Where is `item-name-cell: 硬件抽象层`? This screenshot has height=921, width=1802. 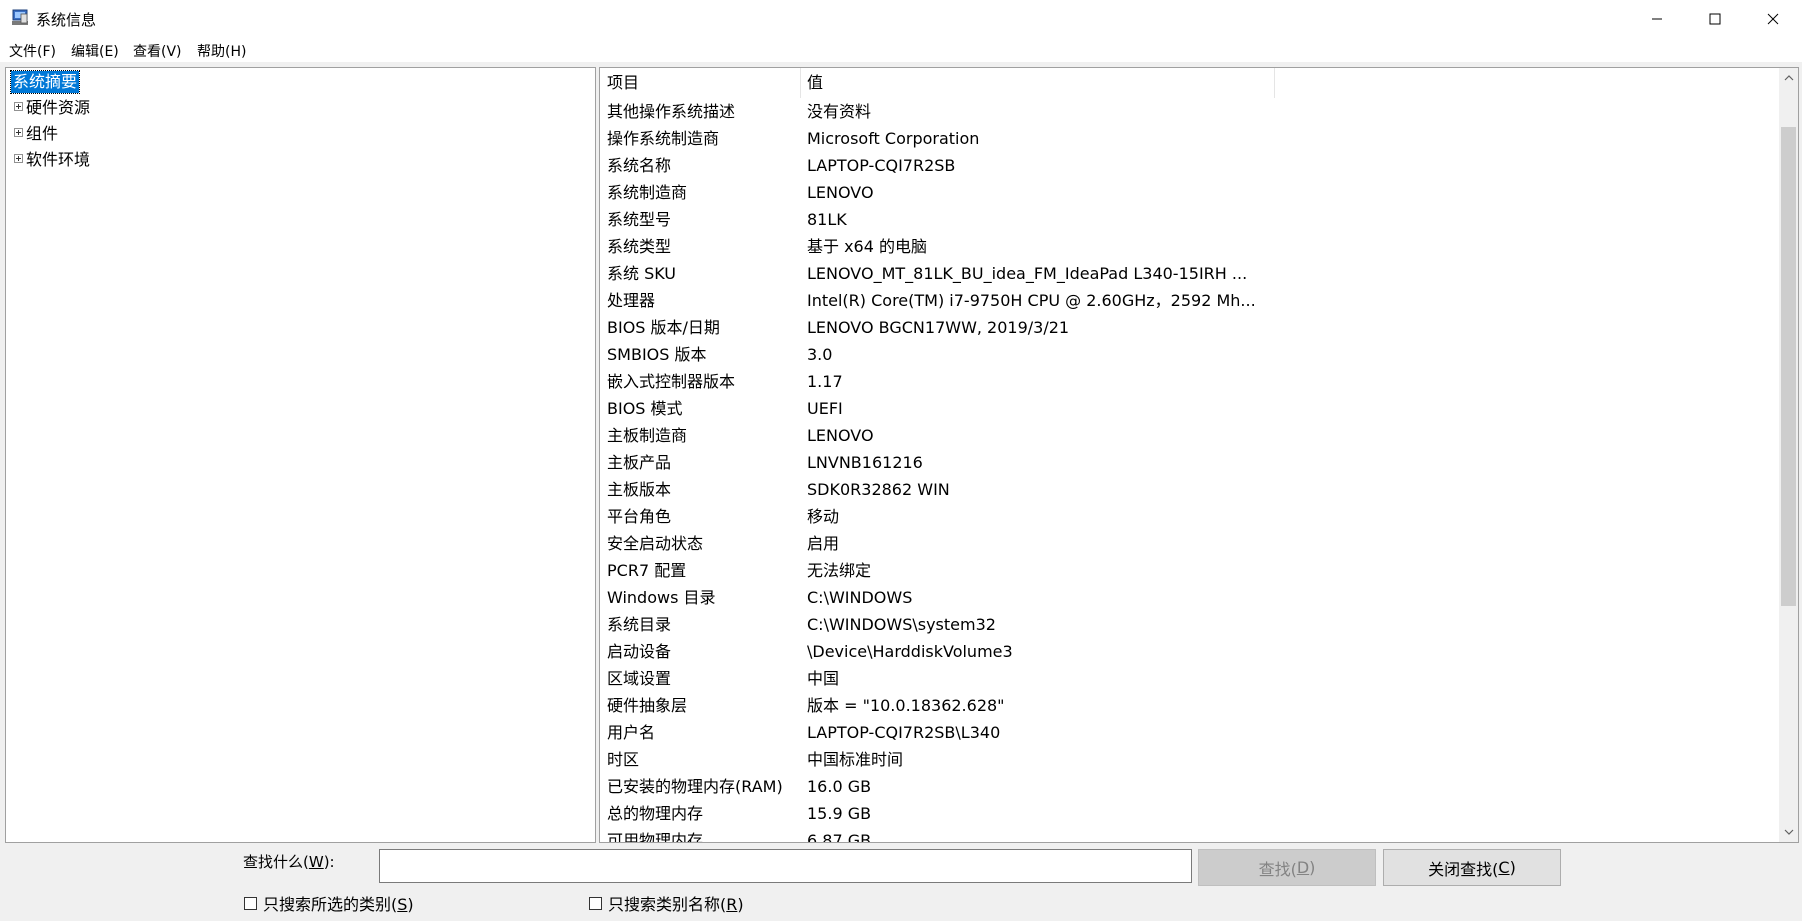 item-name-cell: 硬件抽象层 is located at coordinates (647, 705).